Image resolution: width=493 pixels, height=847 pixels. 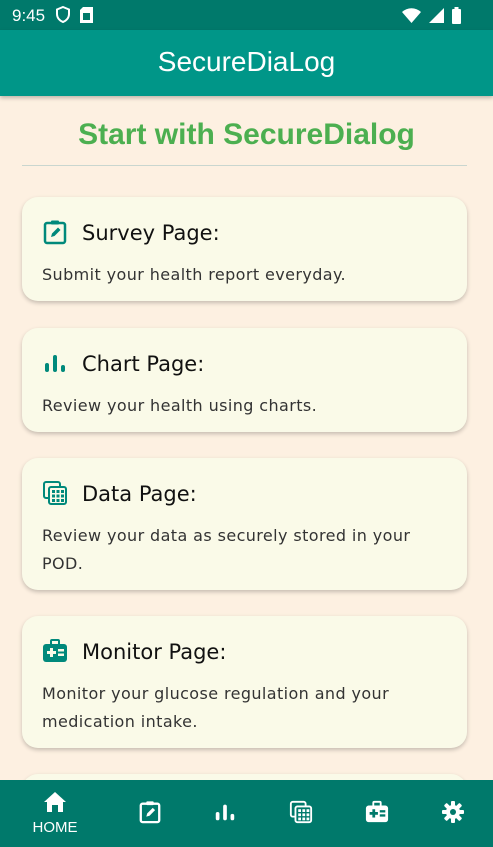 What do you see at coordinates (436, 17) in the screenshot?
I see `signal-icon` at bounding box center [436, 17].